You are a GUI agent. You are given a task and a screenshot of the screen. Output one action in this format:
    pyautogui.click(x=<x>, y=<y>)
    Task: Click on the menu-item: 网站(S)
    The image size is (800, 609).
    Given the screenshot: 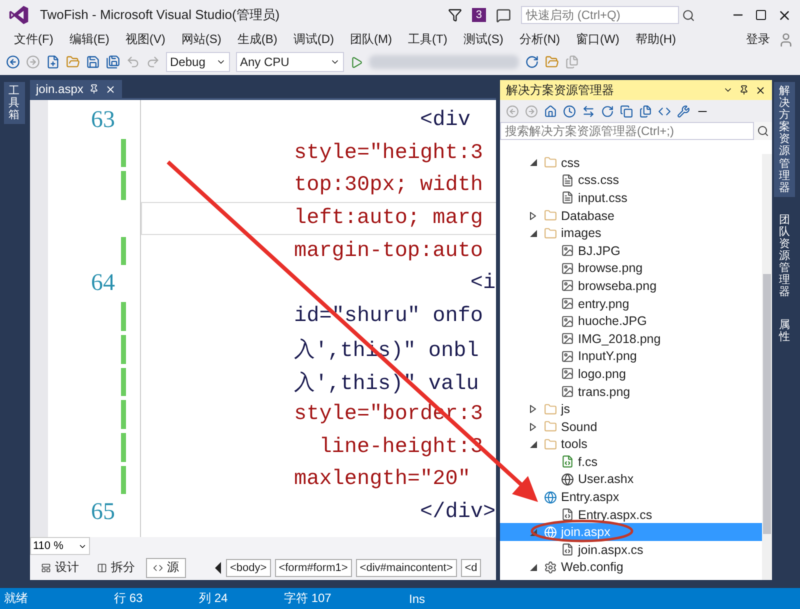 What is the action you would take?
    pyautogui.click(x=201, y=39)
    